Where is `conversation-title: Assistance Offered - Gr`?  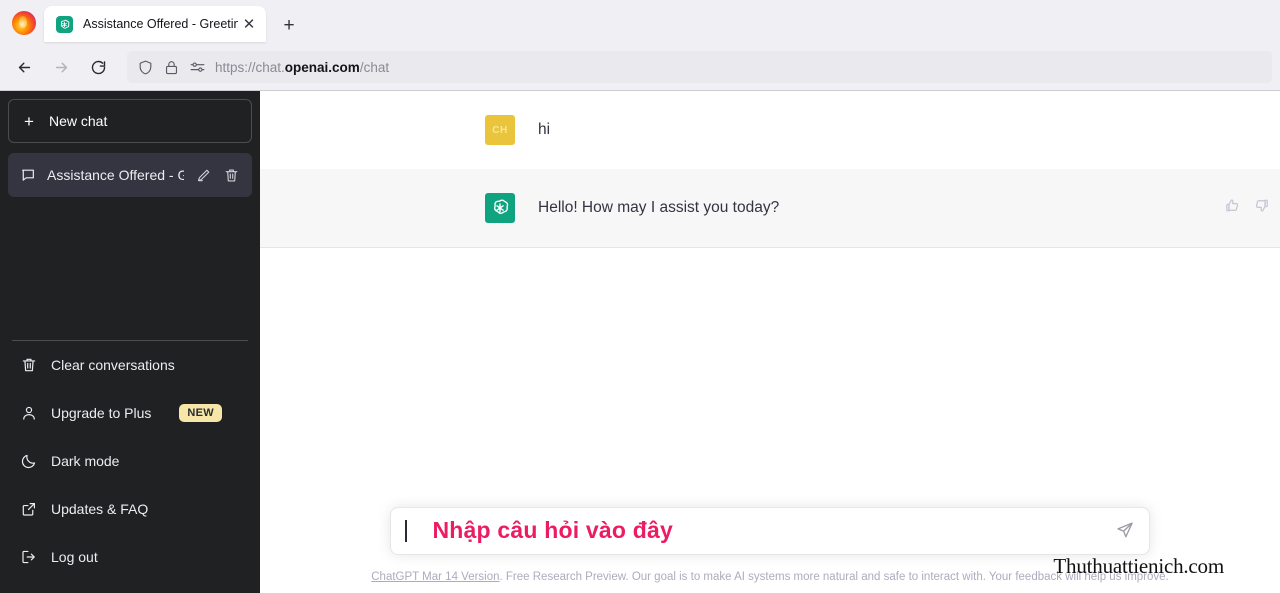
conversation-title: Assistance Offered - Gr is located at coordinates (115, 175).